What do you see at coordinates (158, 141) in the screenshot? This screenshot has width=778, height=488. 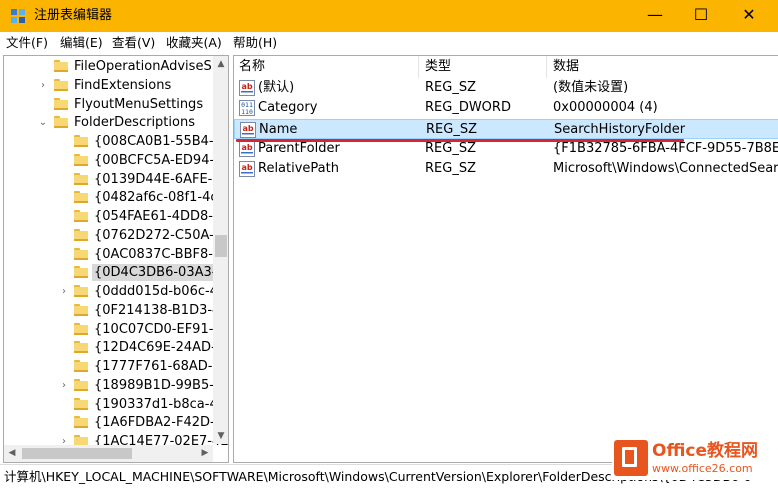 I see `tree-item-label: {008CA0B1-55B4-4` at bounding box center [158, 141].